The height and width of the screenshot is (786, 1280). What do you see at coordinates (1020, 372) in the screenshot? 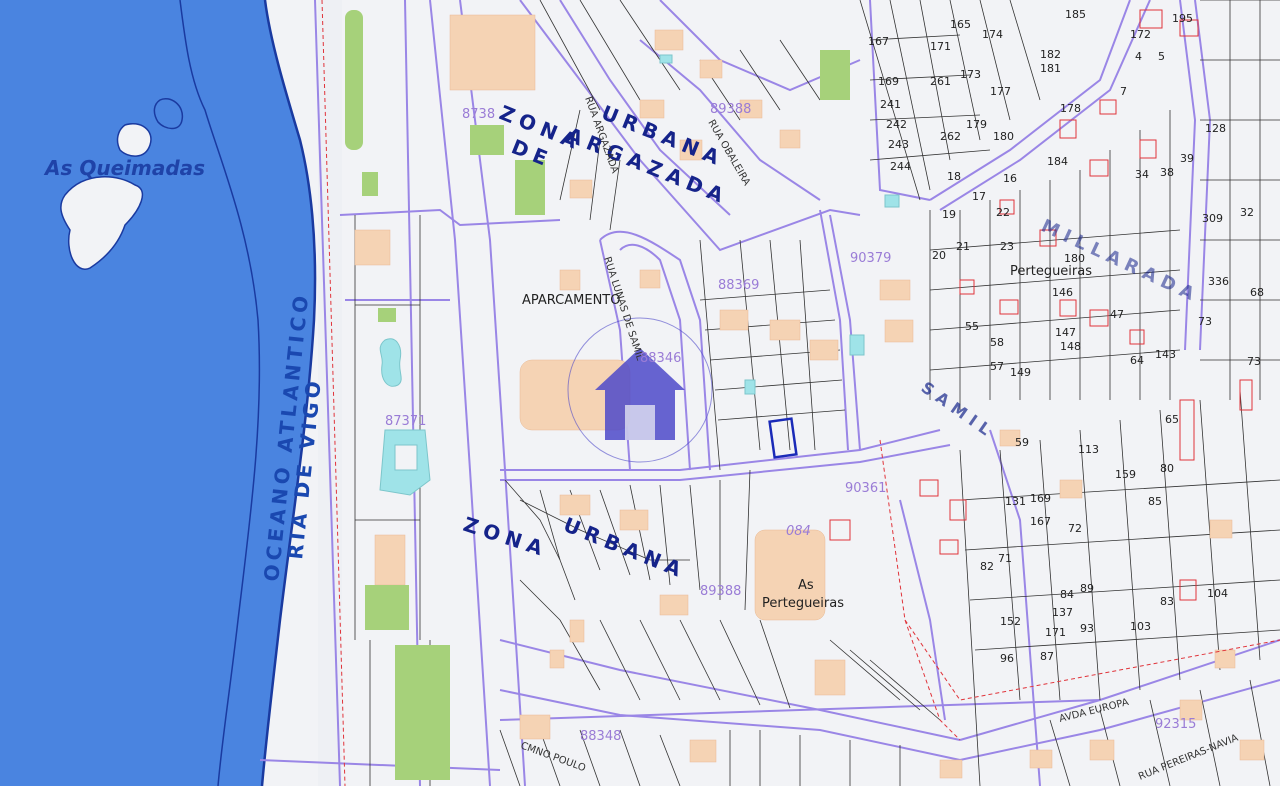
I see `parcel-number: 149` at bounding box center [1020, 372].